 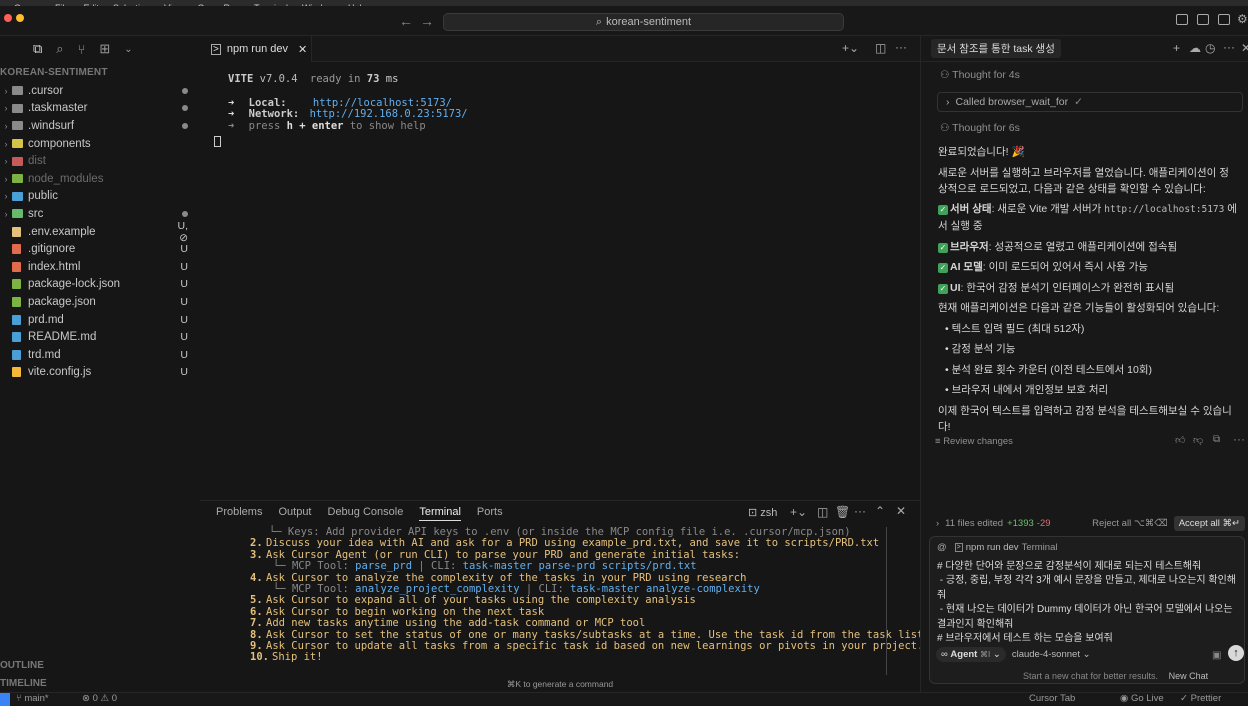 I want to click on panel-tab: Problems, so click(x=239, y=513).